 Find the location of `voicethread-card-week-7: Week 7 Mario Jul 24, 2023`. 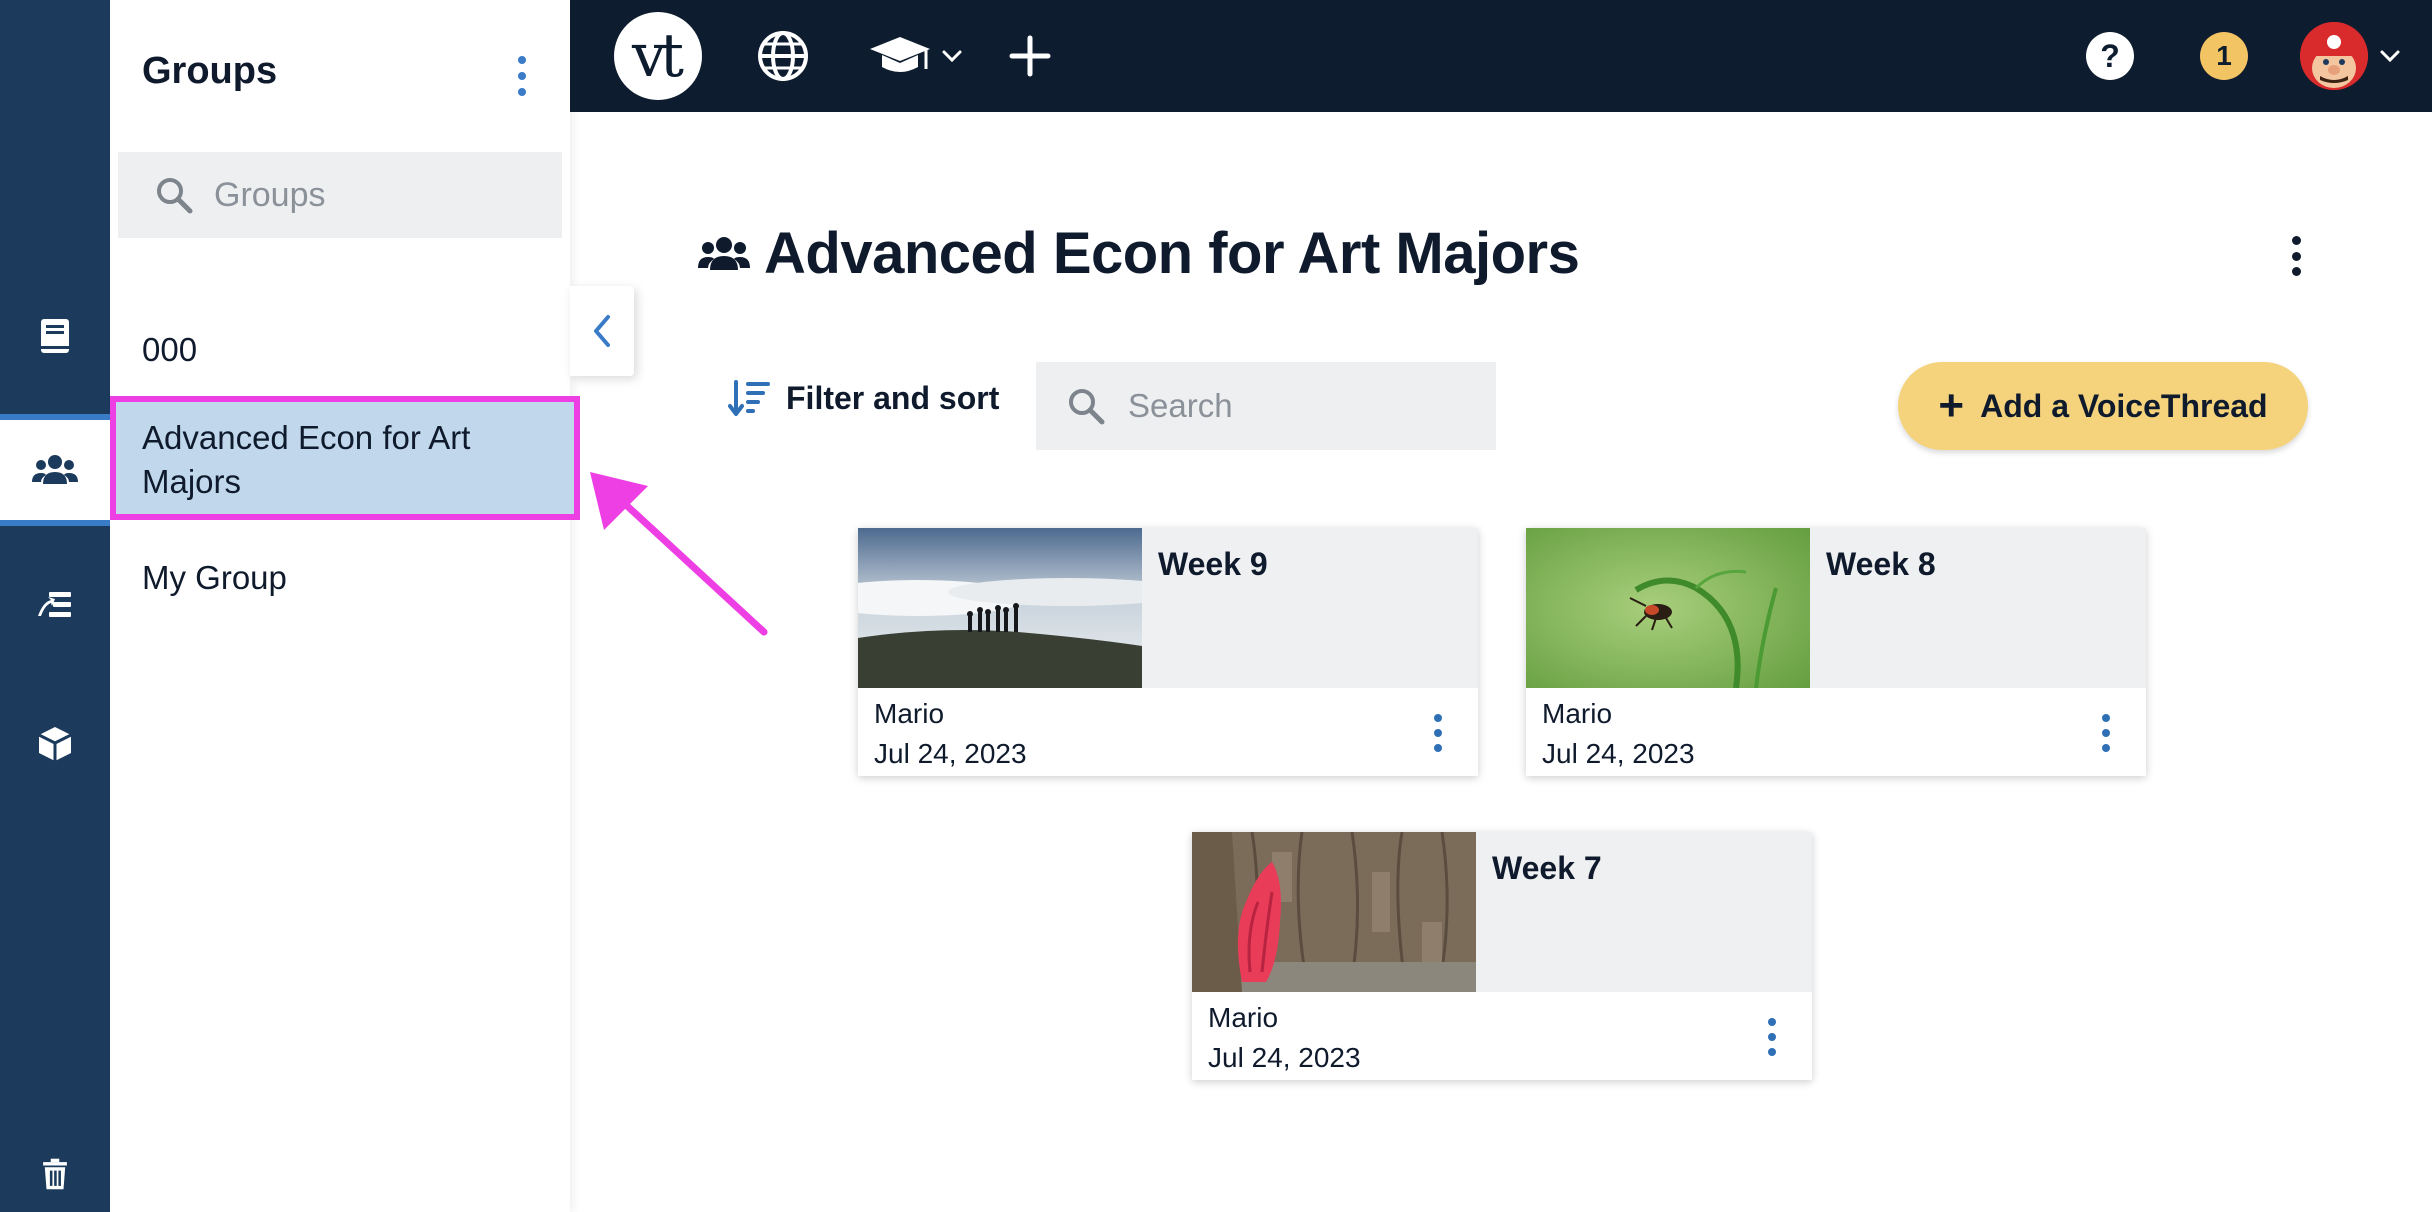

voicethread-card-week-7: Week 7 Mario Jul 24, 2023 is located at coordinates (1502, 956).